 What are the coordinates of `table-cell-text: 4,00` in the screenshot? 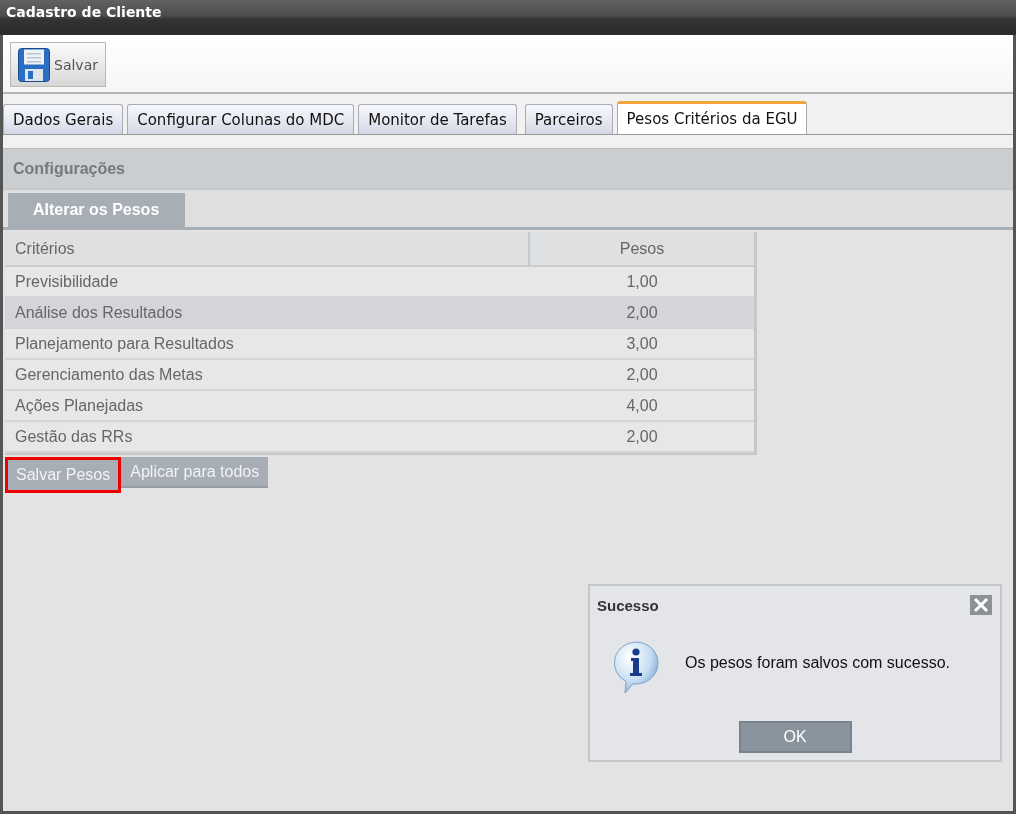 It's located at (642, 405).